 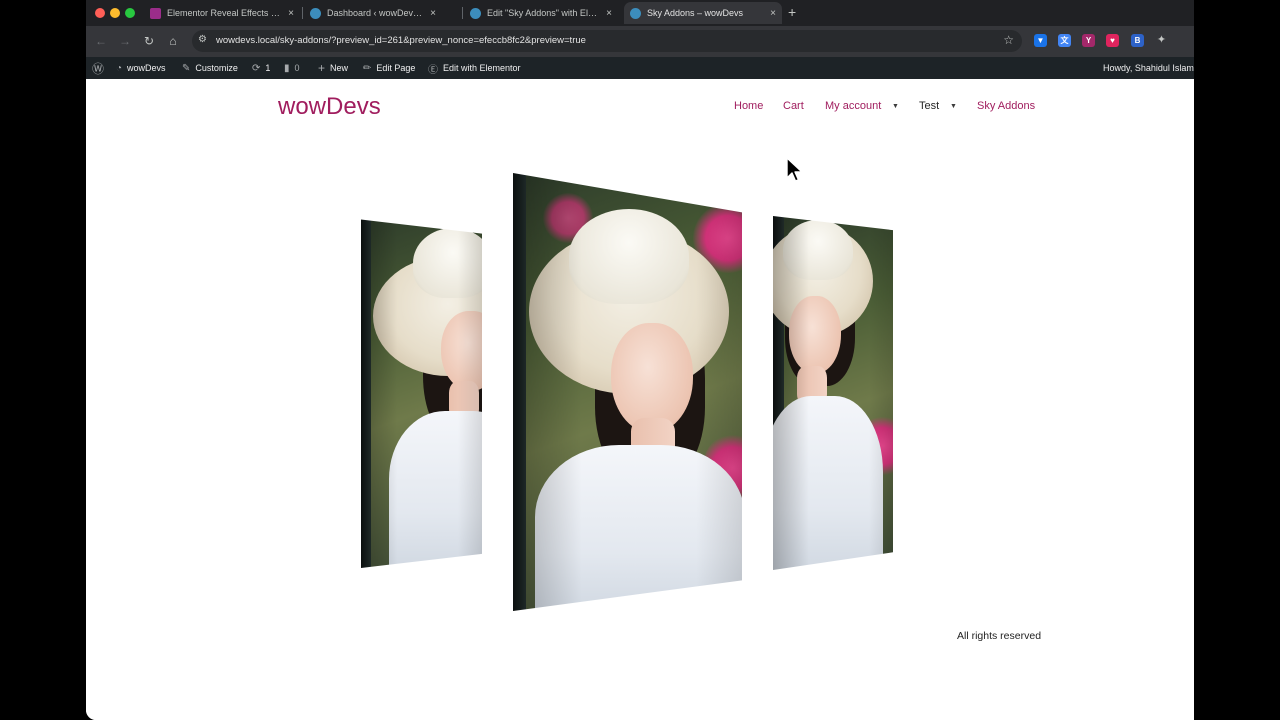 I want to click on elementor-icon: Ⓔ, so click(x=433, y=70).